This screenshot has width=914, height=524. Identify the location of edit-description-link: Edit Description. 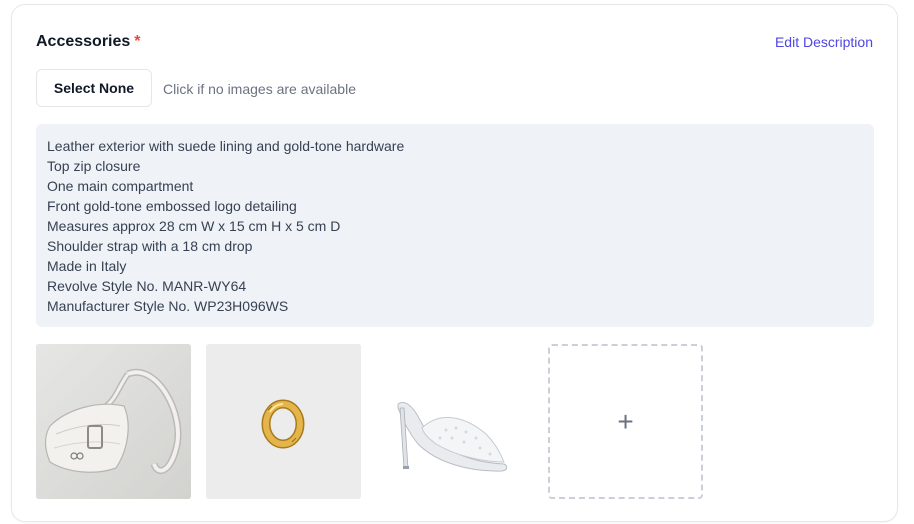
(824, 42).